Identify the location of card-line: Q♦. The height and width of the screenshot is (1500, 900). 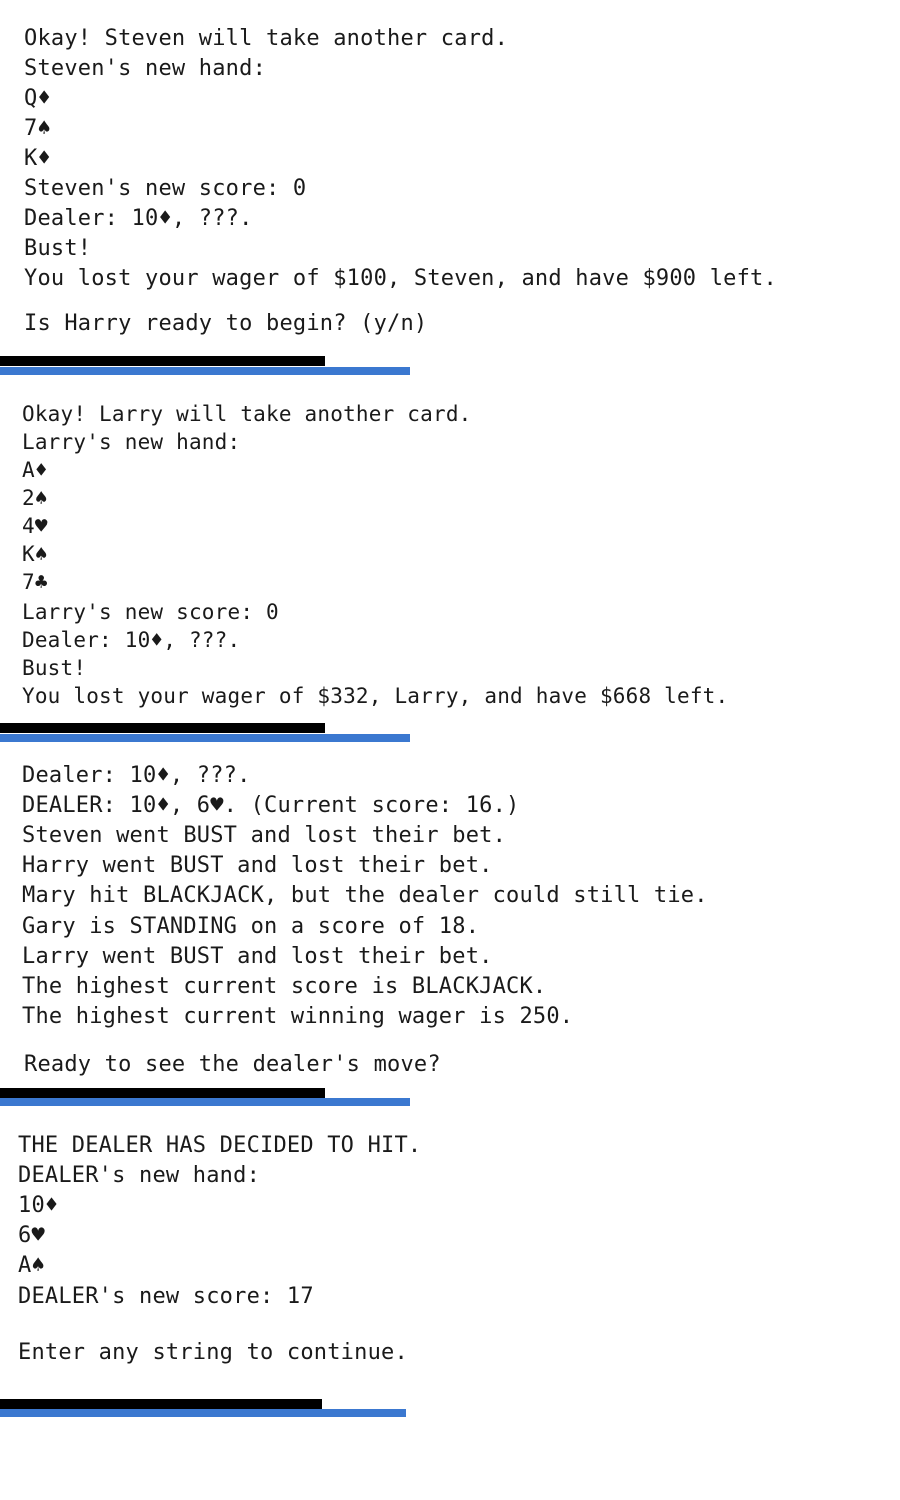
(37, 98).